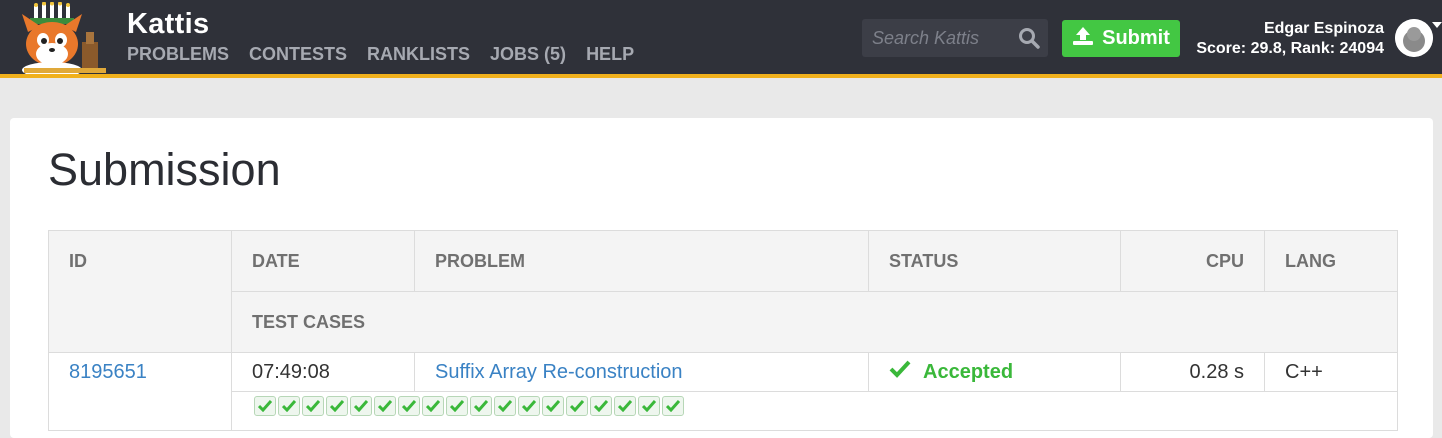 The image size is (1442, 438). I want to click on cpu-time: 0.28 s, so click(1192, 372).